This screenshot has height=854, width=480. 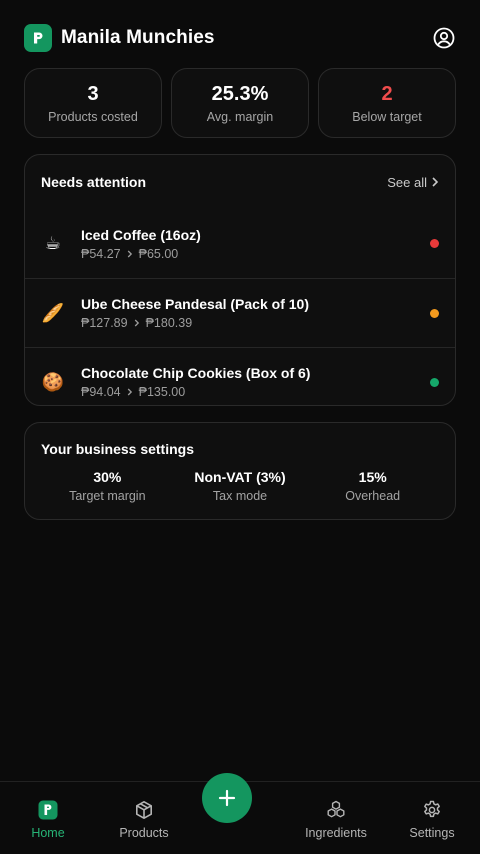 I want to click on item-price: ₱135.00, so click(x=162, y=392).